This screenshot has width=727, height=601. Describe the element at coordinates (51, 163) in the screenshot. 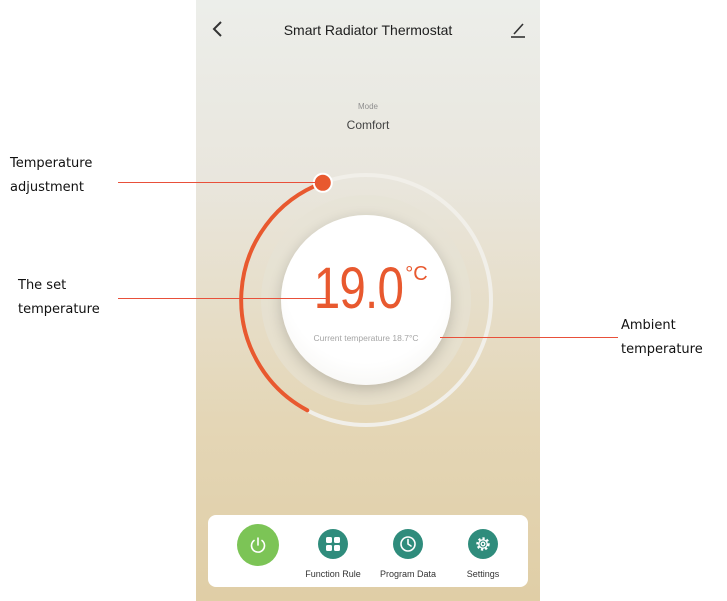

I see `annotation-line-1: Temperature` at that location.